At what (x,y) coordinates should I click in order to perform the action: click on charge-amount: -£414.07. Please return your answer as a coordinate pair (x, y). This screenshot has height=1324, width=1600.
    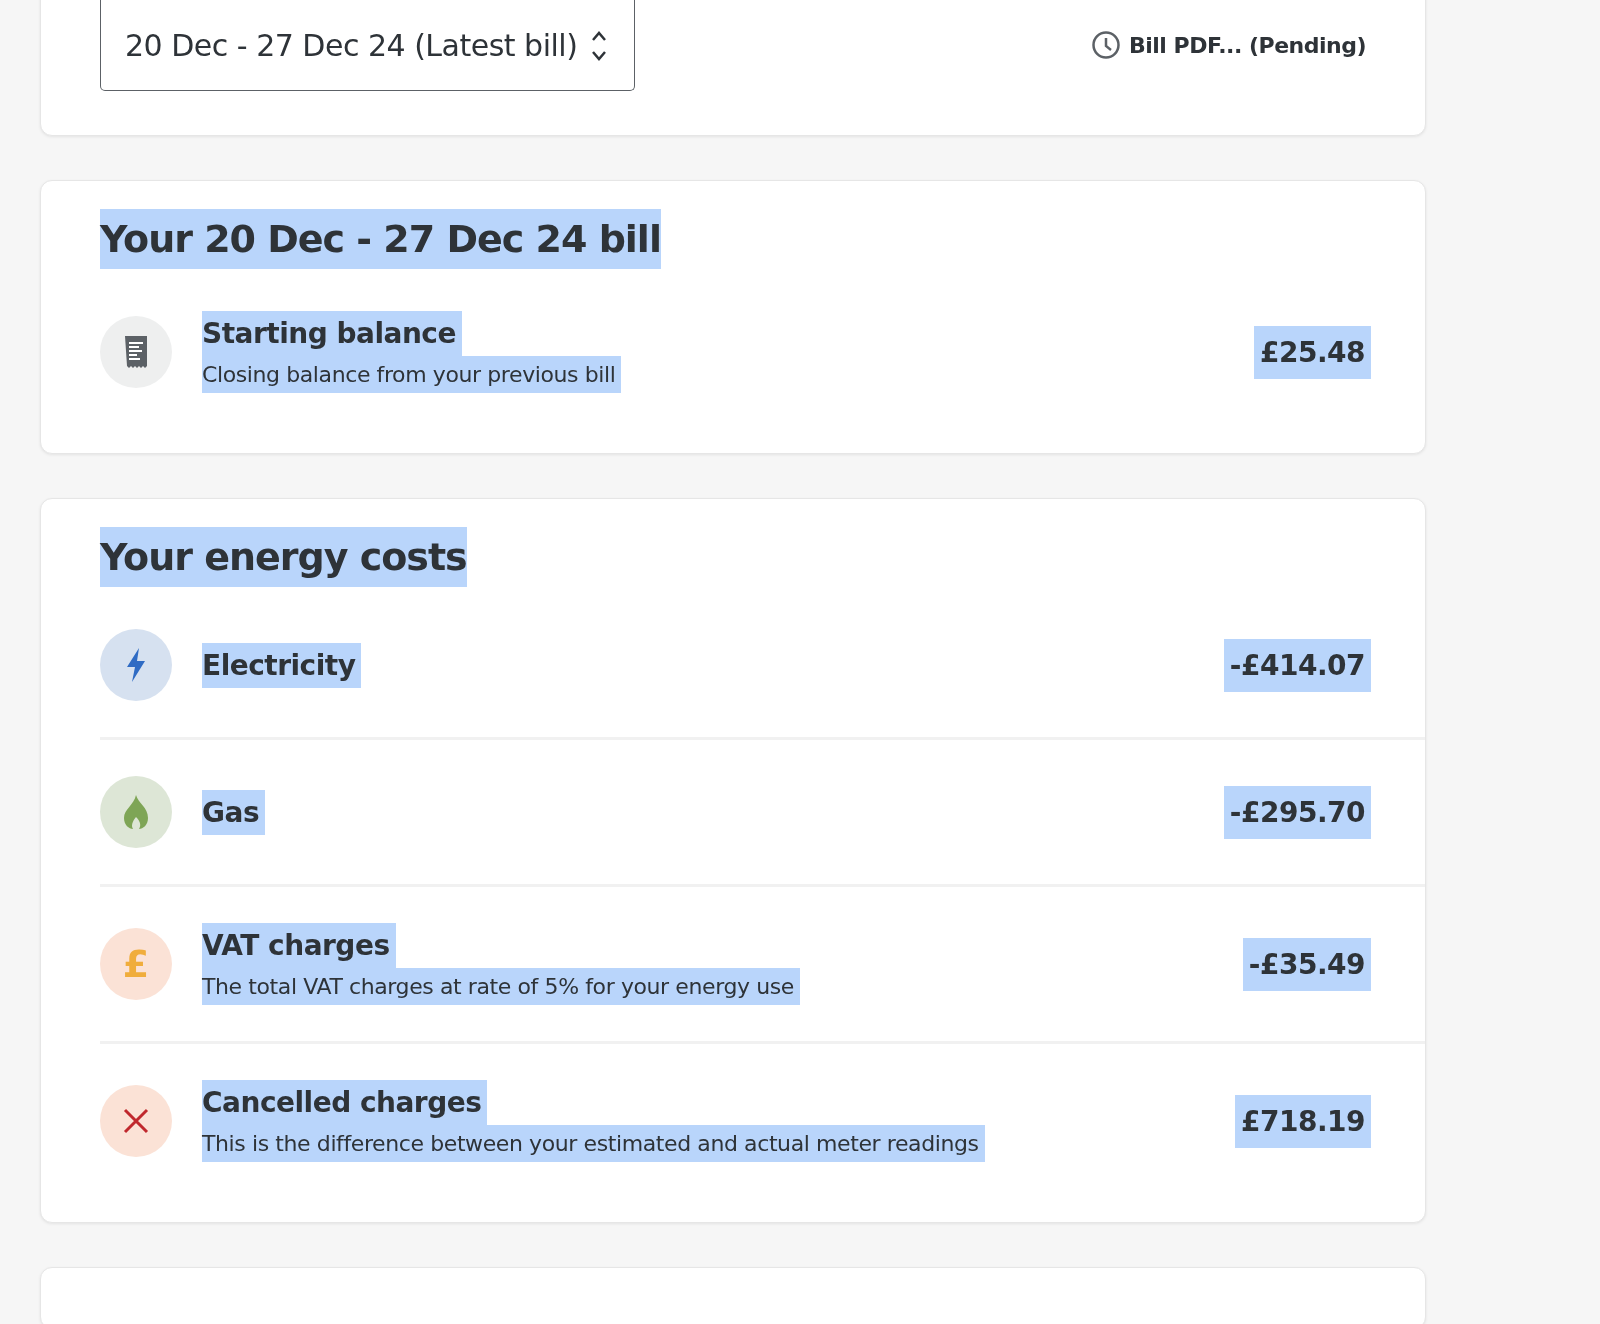
    Looking at the image, I should click on (1297, 665).